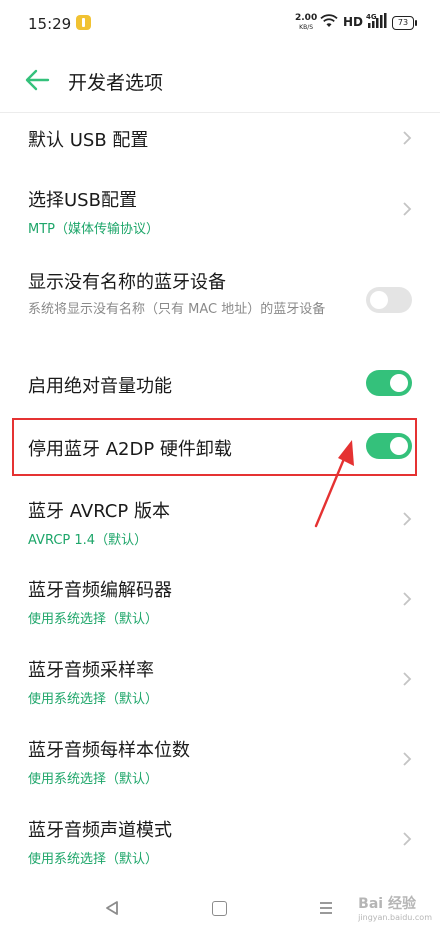 The width and height of the screenshot is (440, 930). What do you see at coordinates (220, 603) in the screenshot?
I see `setting-bluetooth-audio-codec: 蓝牙音频编解码器 使用系统选择（默认）` at bounding box center [220, 603].